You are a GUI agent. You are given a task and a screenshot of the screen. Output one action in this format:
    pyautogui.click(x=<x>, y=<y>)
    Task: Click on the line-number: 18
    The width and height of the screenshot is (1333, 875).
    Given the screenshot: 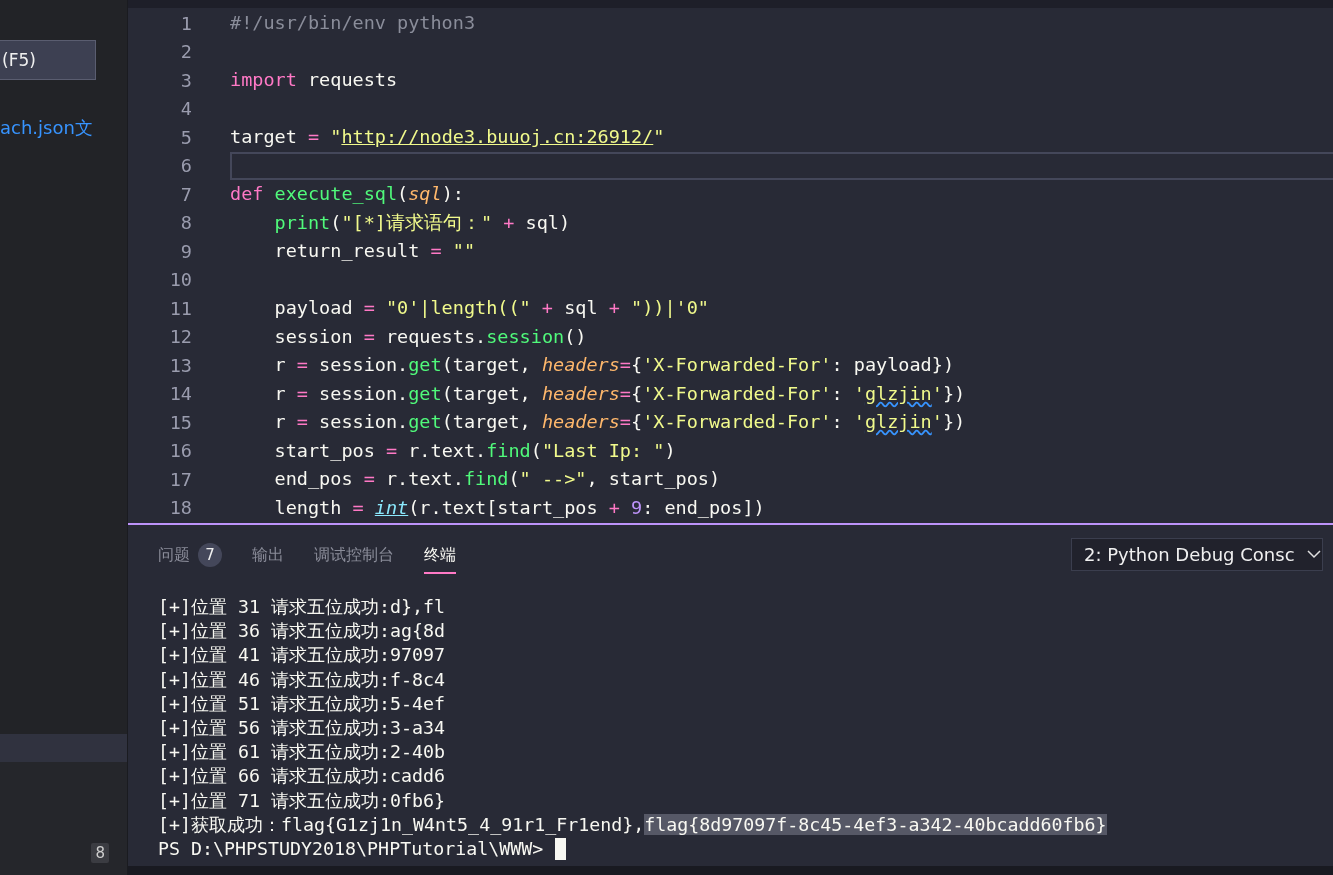 What is the action you would take?
    pyautogui.click(x=180, y=508)
    